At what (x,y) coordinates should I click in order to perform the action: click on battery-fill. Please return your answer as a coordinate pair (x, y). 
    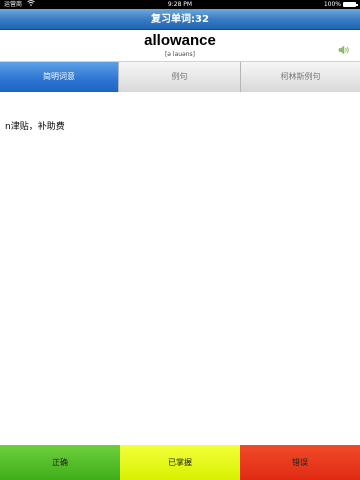
    Looking at the image, I should click on (349, 4).